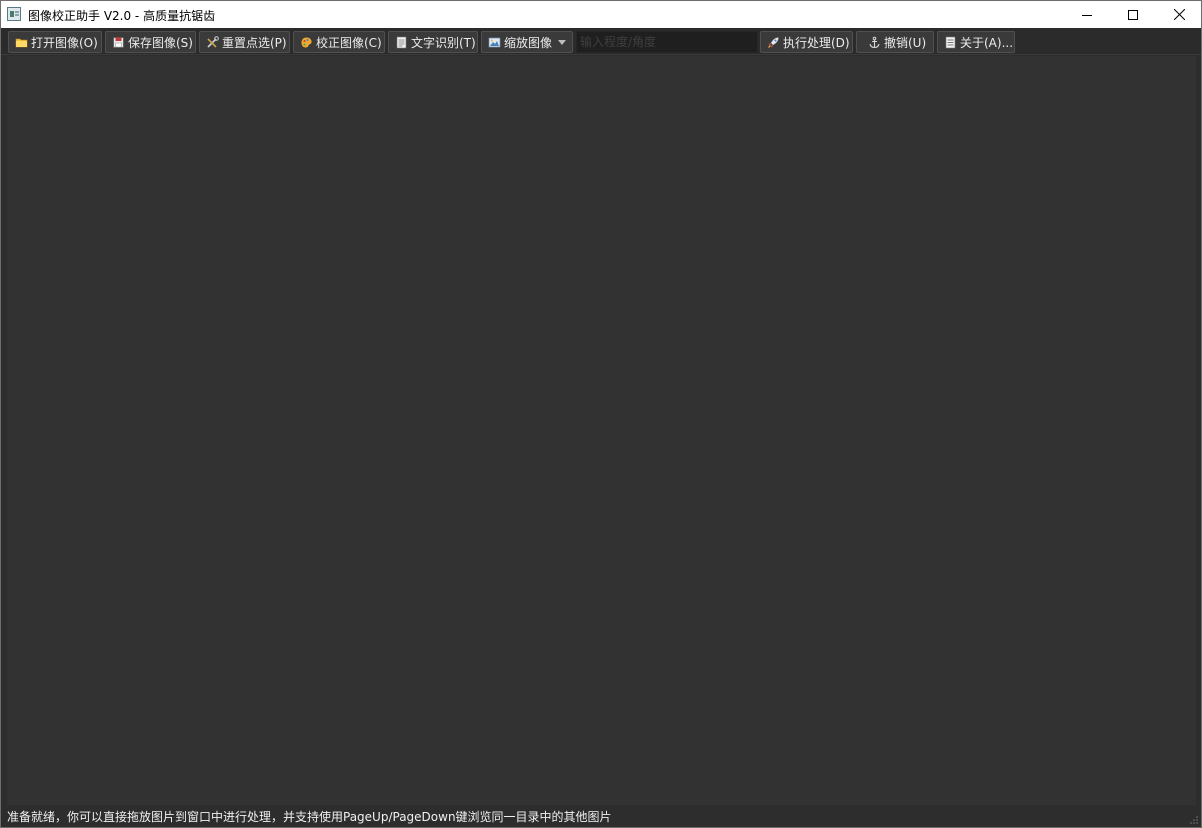 The height and width of the screenshot is (828, 1202). I want to click on image-icon, so click(494, 42).